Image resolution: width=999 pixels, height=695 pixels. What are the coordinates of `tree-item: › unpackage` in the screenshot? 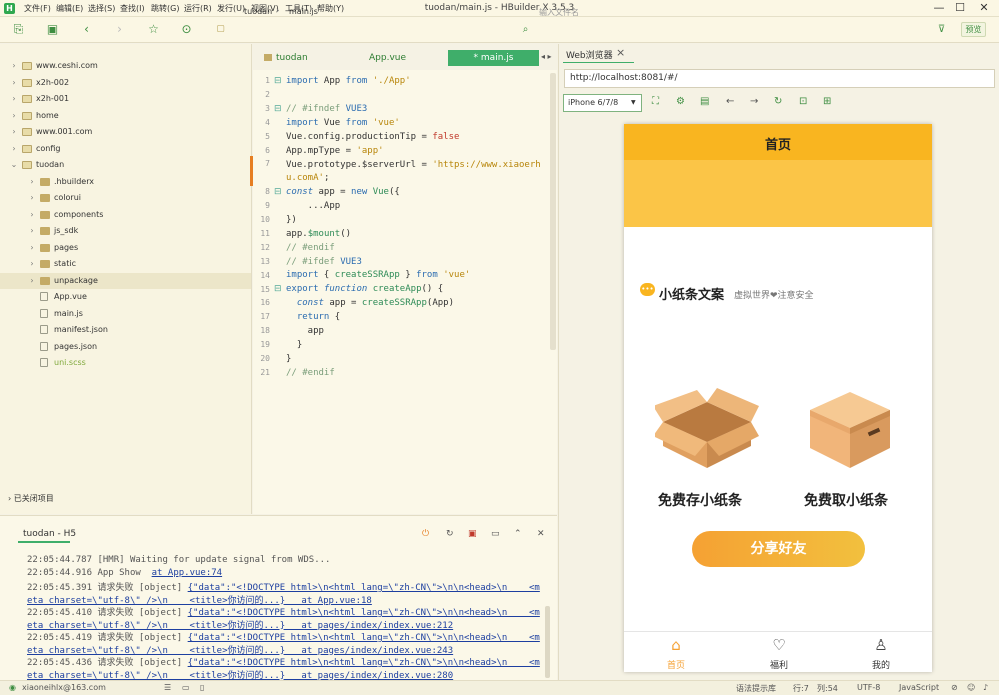 It's located at (125, 280).